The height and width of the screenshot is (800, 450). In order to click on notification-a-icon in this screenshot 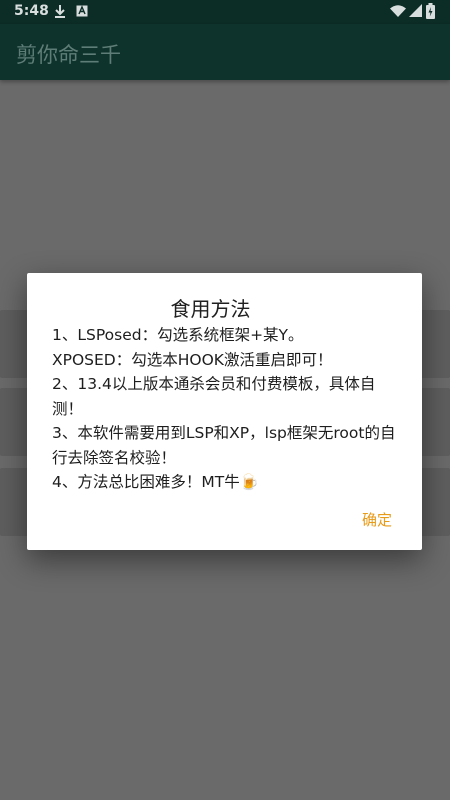, I will do `click(82, 13)`.